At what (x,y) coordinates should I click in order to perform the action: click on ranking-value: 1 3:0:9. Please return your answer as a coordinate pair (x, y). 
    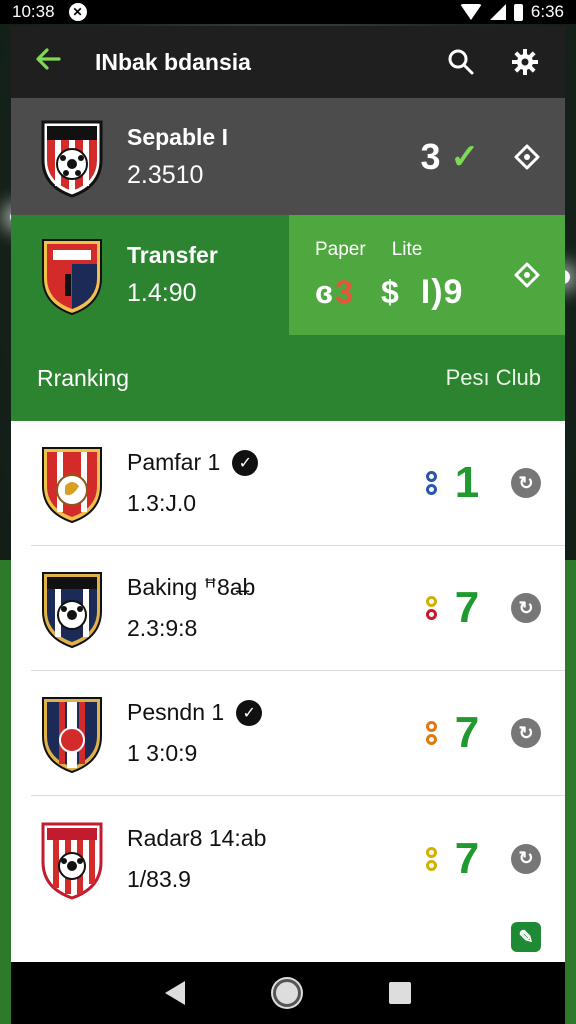
    Looking at the image, I should click on (162, 753).